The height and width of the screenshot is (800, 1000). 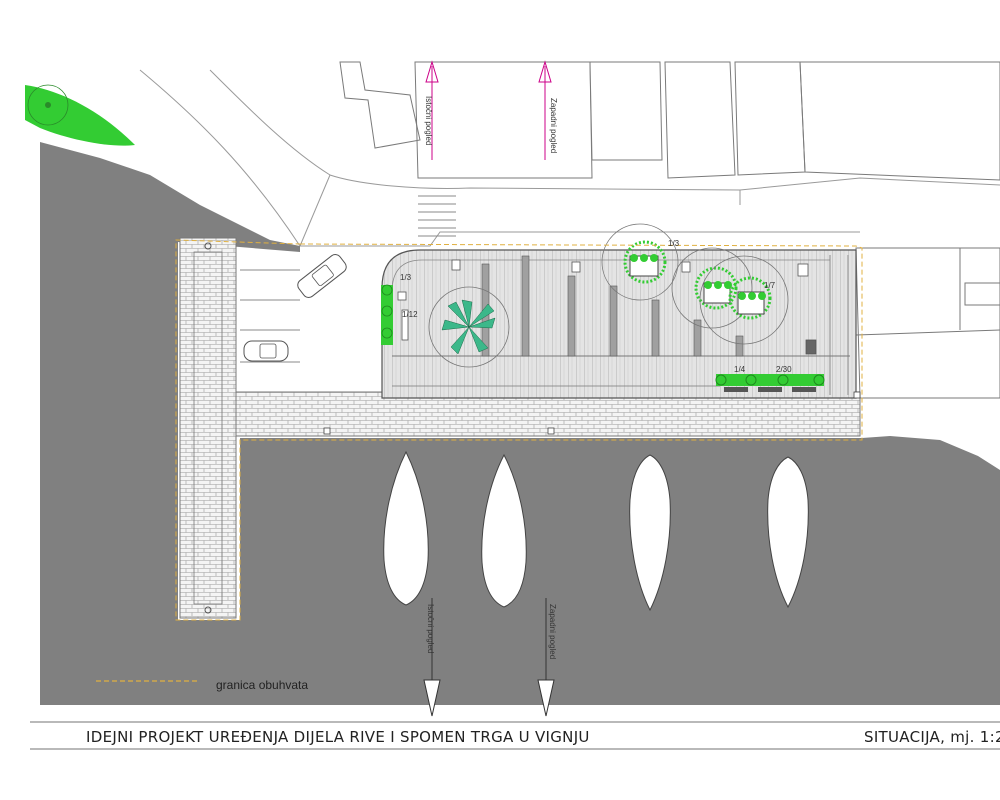 What do you see at coordinates (548, 110) in the screenshot?
I see `view-arrow-top-right: Zapadni pogled` at bounding box center [548, 110].